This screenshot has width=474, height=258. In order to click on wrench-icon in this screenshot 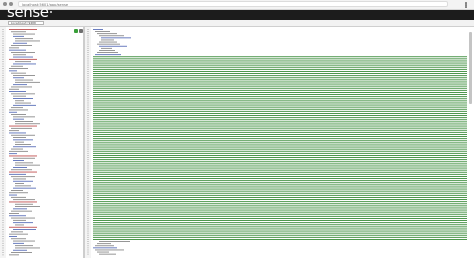, I will do `click(81, 31)`.